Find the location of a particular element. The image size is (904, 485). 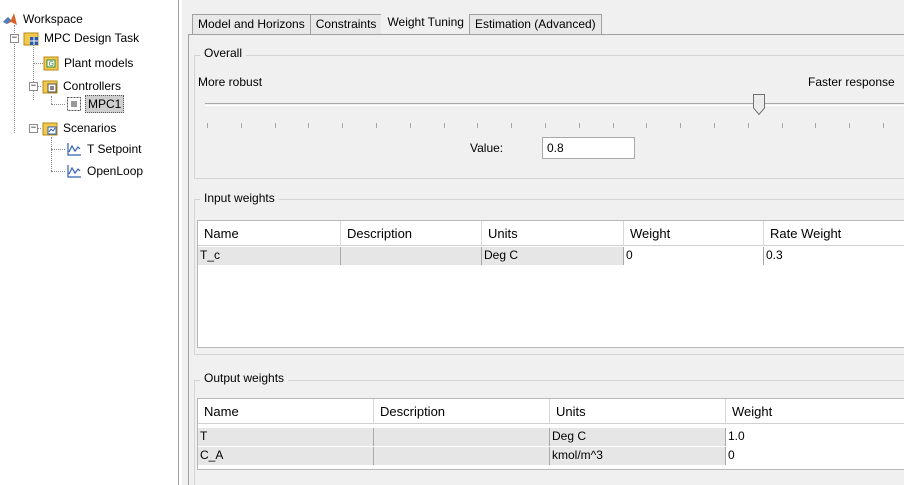

overall-slider-thumb is located at coordinates (759, 105).